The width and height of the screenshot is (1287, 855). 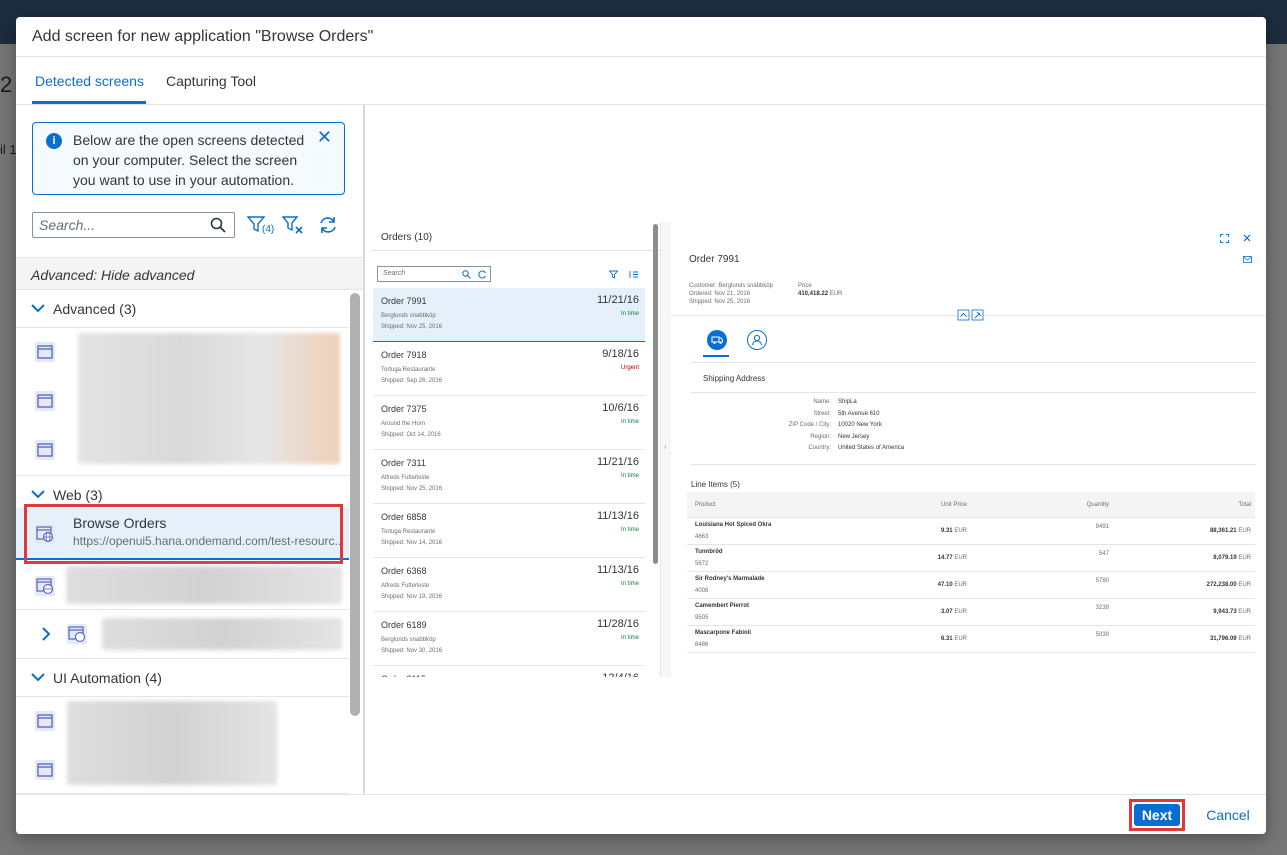 I want to click on order-shipped: Shipped: Oct 14, 2016, so click(x=411, y=435).